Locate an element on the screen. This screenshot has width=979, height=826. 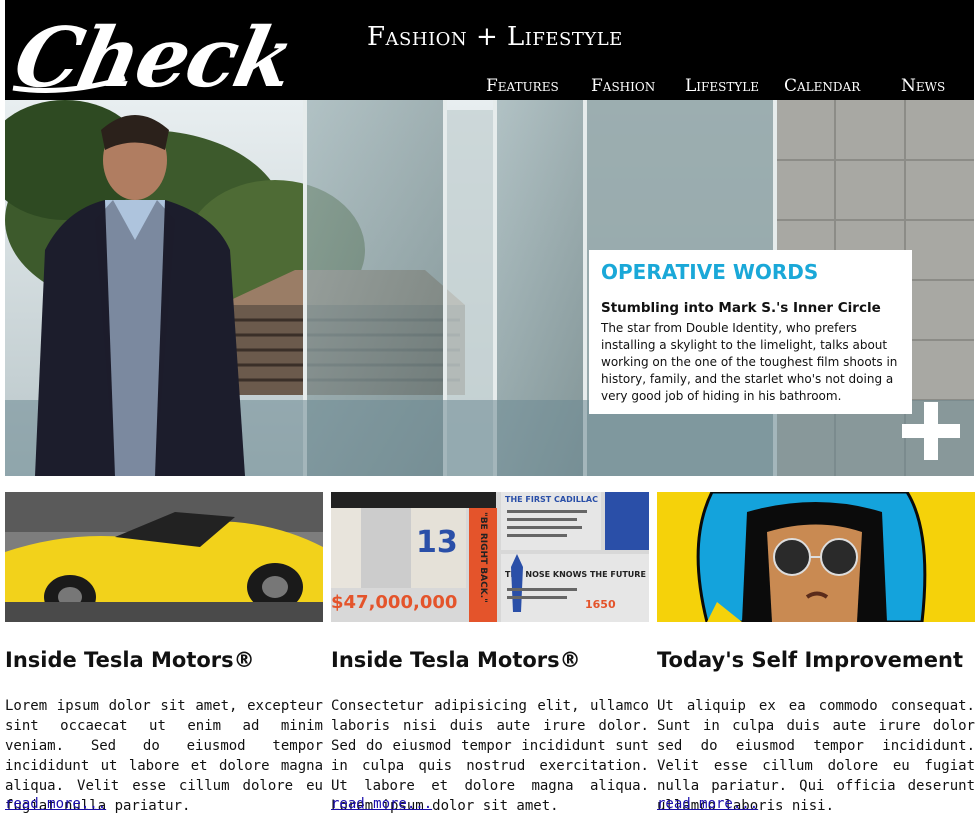
check-logo: Check is located at coordinates (185, 50).